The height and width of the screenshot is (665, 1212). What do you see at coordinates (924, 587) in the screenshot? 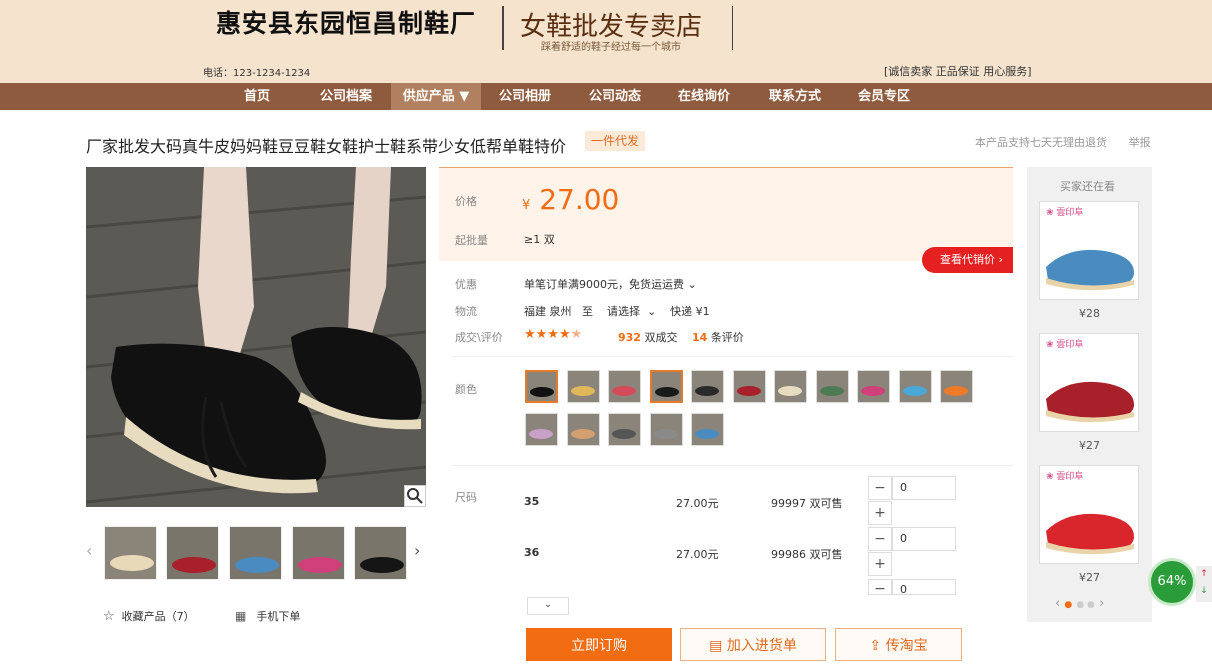
I see `size-37-quantity-input: 0` at bounding box center [924, 587].